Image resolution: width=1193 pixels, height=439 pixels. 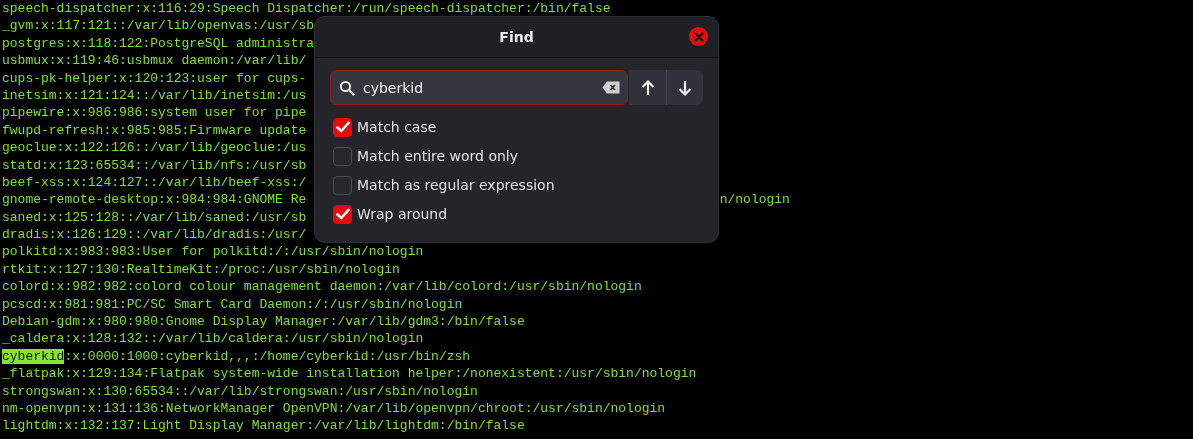 I want to click on terminal-line: beef-xss:x:124:127::/var/lib/beef-xss:/, so click(x=154, y=182).